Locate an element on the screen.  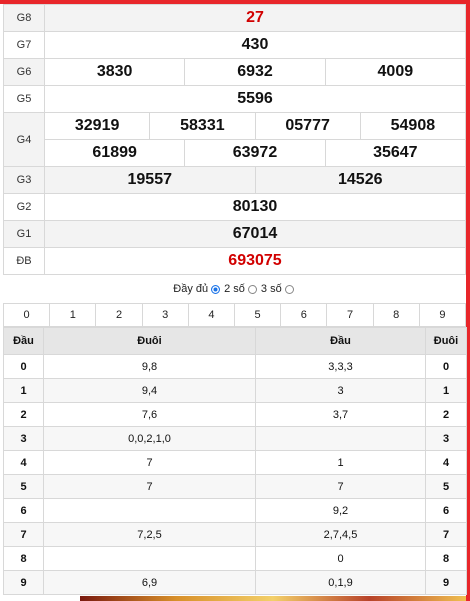
prize-label: G1 is located at coordinates (24, 234).